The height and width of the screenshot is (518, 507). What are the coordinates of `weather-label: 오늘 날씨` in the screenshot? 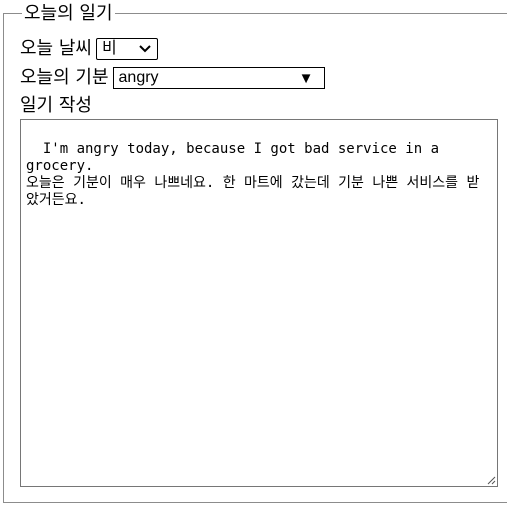 It's located at (56, 48).